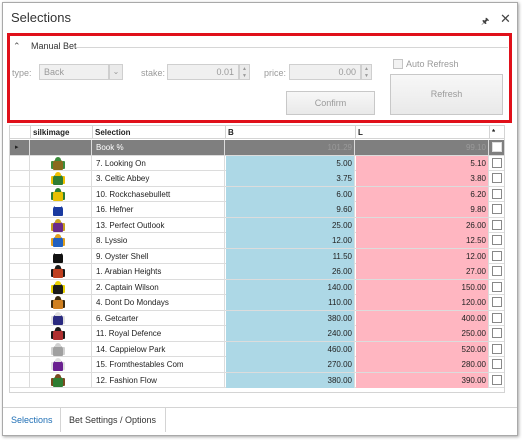  Describe the element at coordinates (17, 147) in the screenshot. I see `current-row-arrow-icon: ▸` at that location.